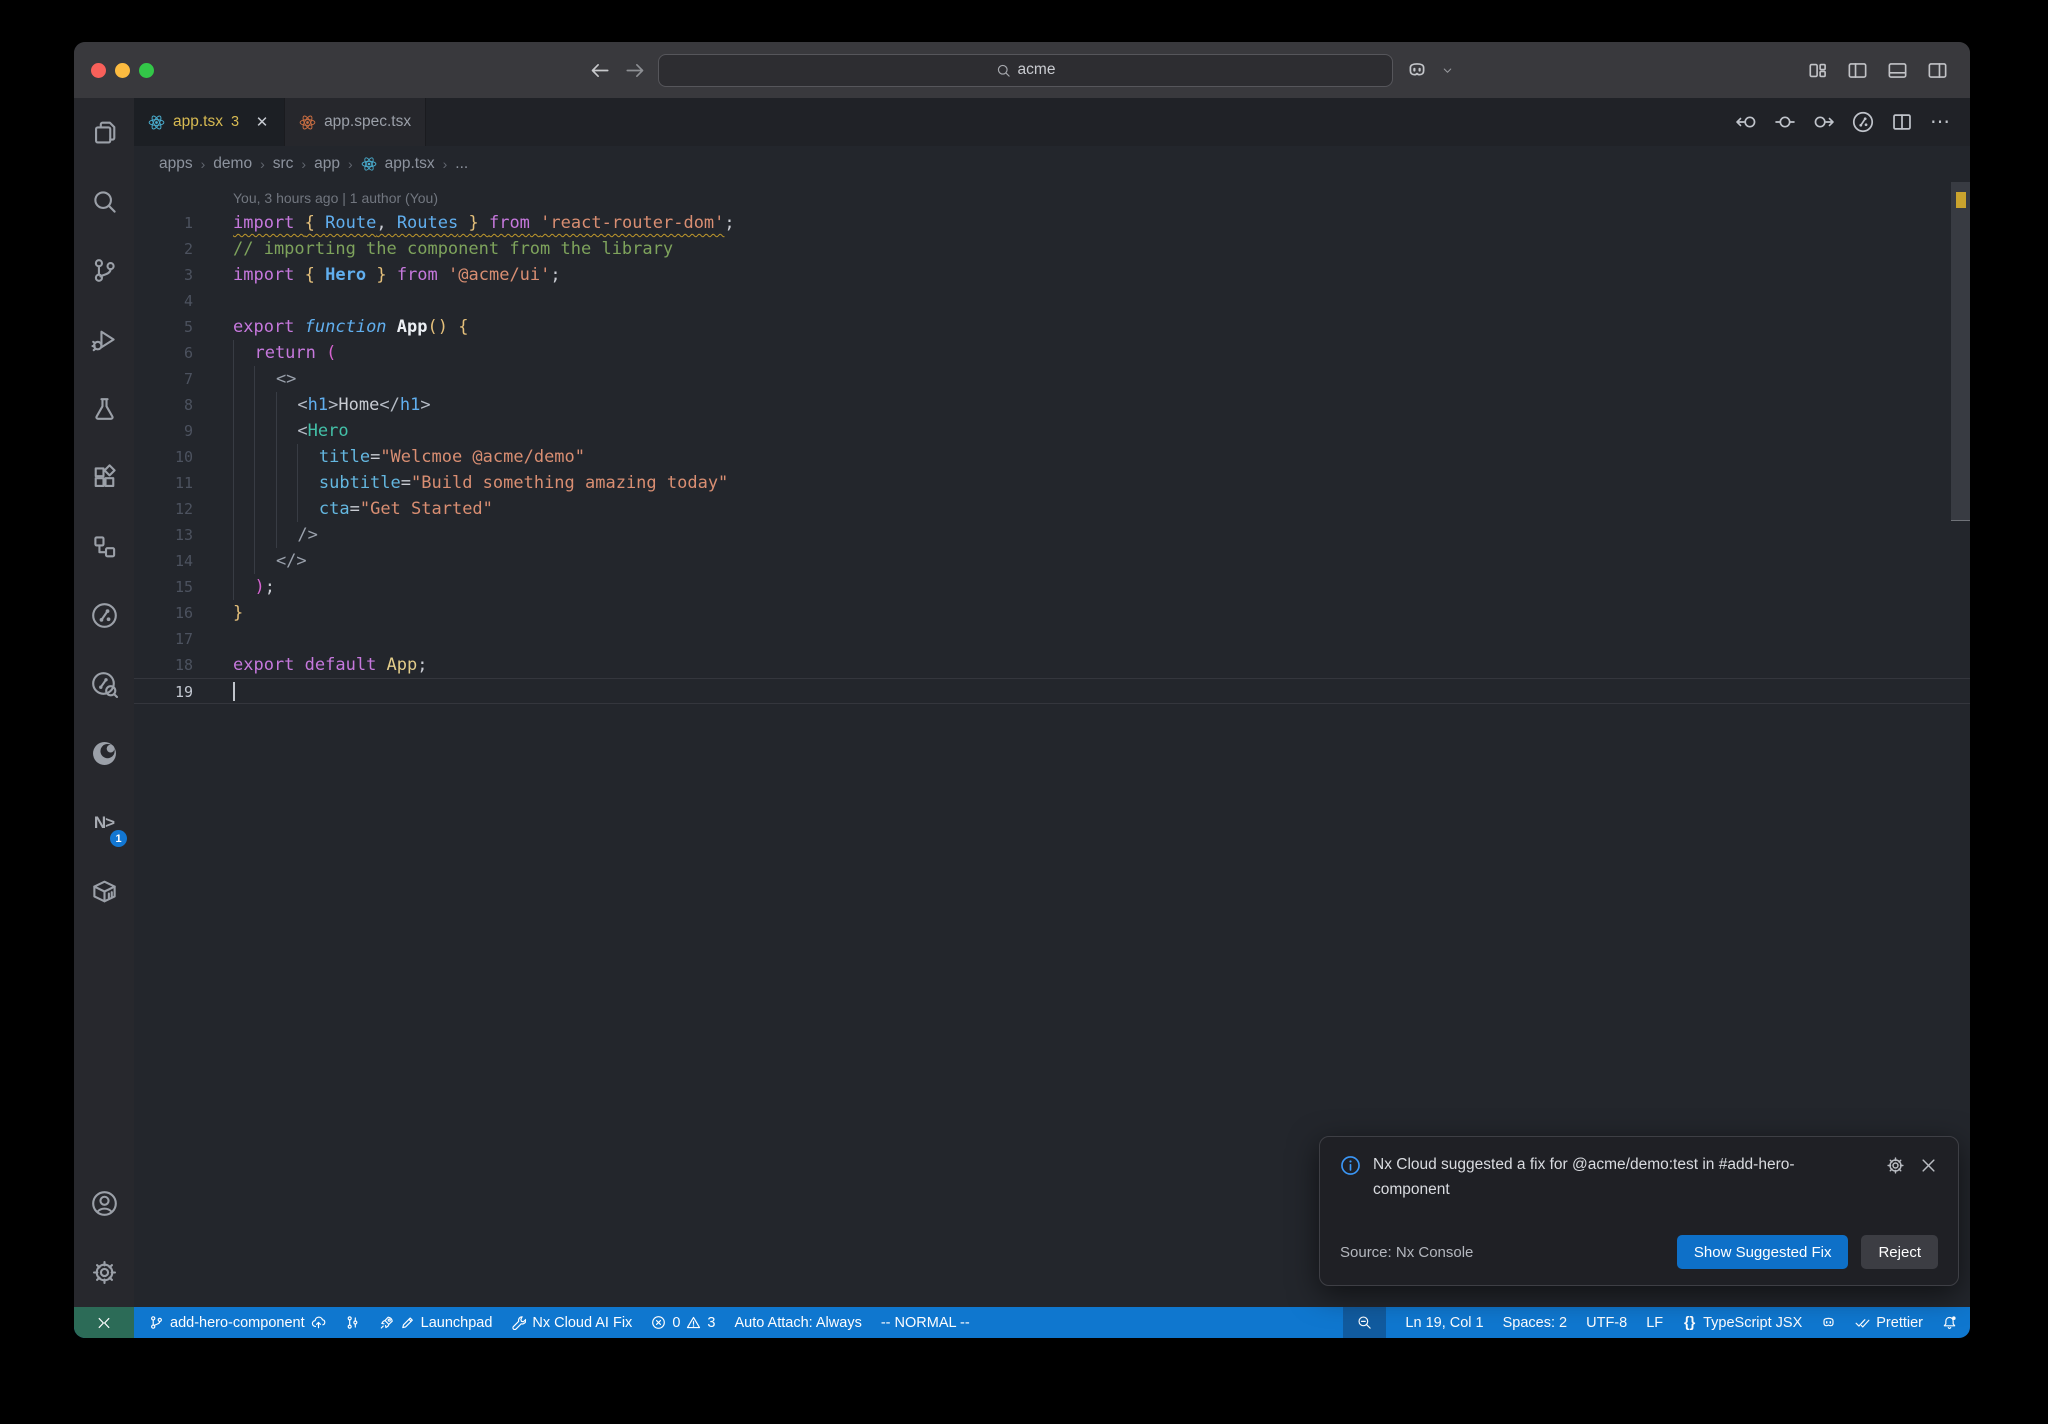 The image size is (2048, 1424). I want to click on minimize-window-button, so click(122, 70).